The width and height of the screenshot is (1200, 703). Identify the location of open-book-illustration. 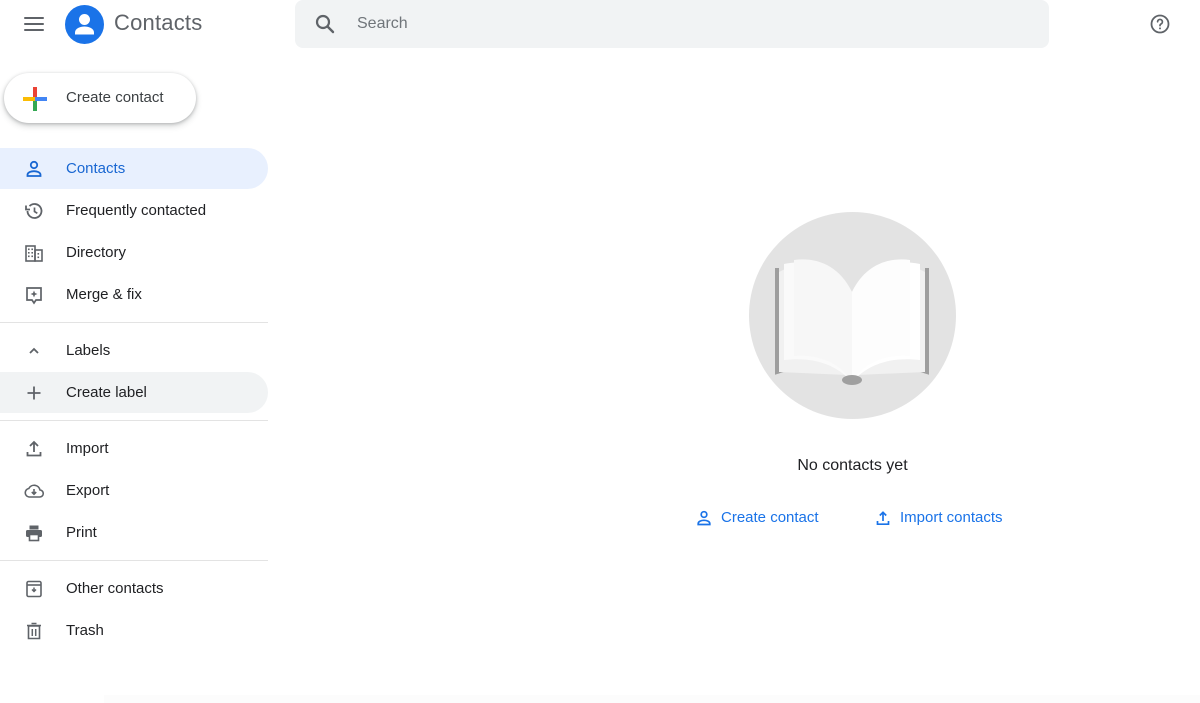
(852, 315).